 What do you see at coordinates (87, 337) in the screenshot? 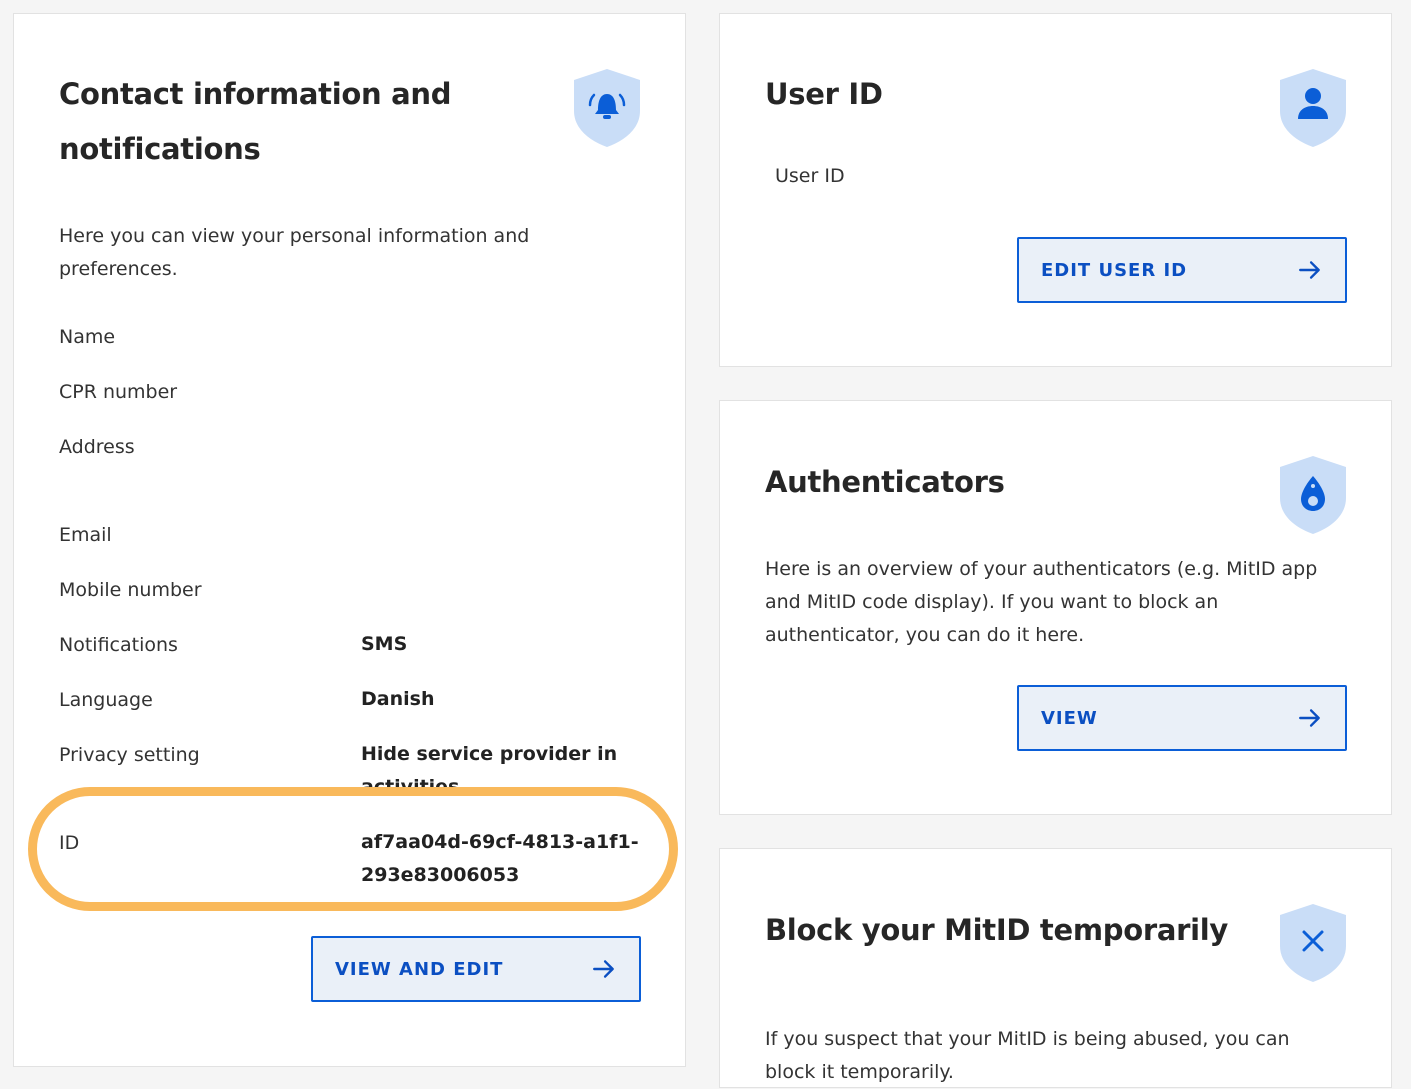
I see `row-label-name: Name` at bounding box center [87, 337].